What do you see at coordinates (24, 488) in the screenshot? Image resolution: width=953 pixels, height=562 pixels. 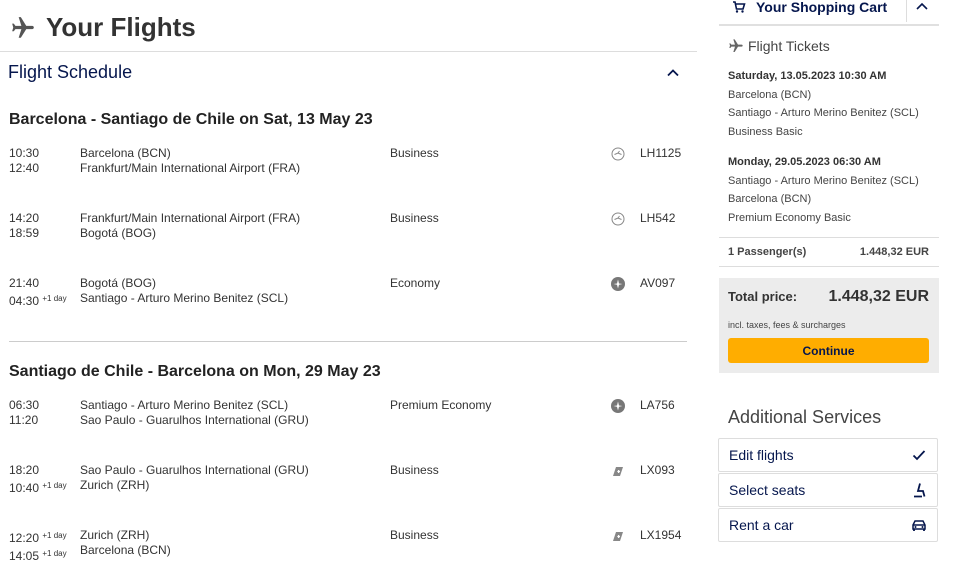 I see `arrival-time: 10:40` at bounding box center [24, 488].